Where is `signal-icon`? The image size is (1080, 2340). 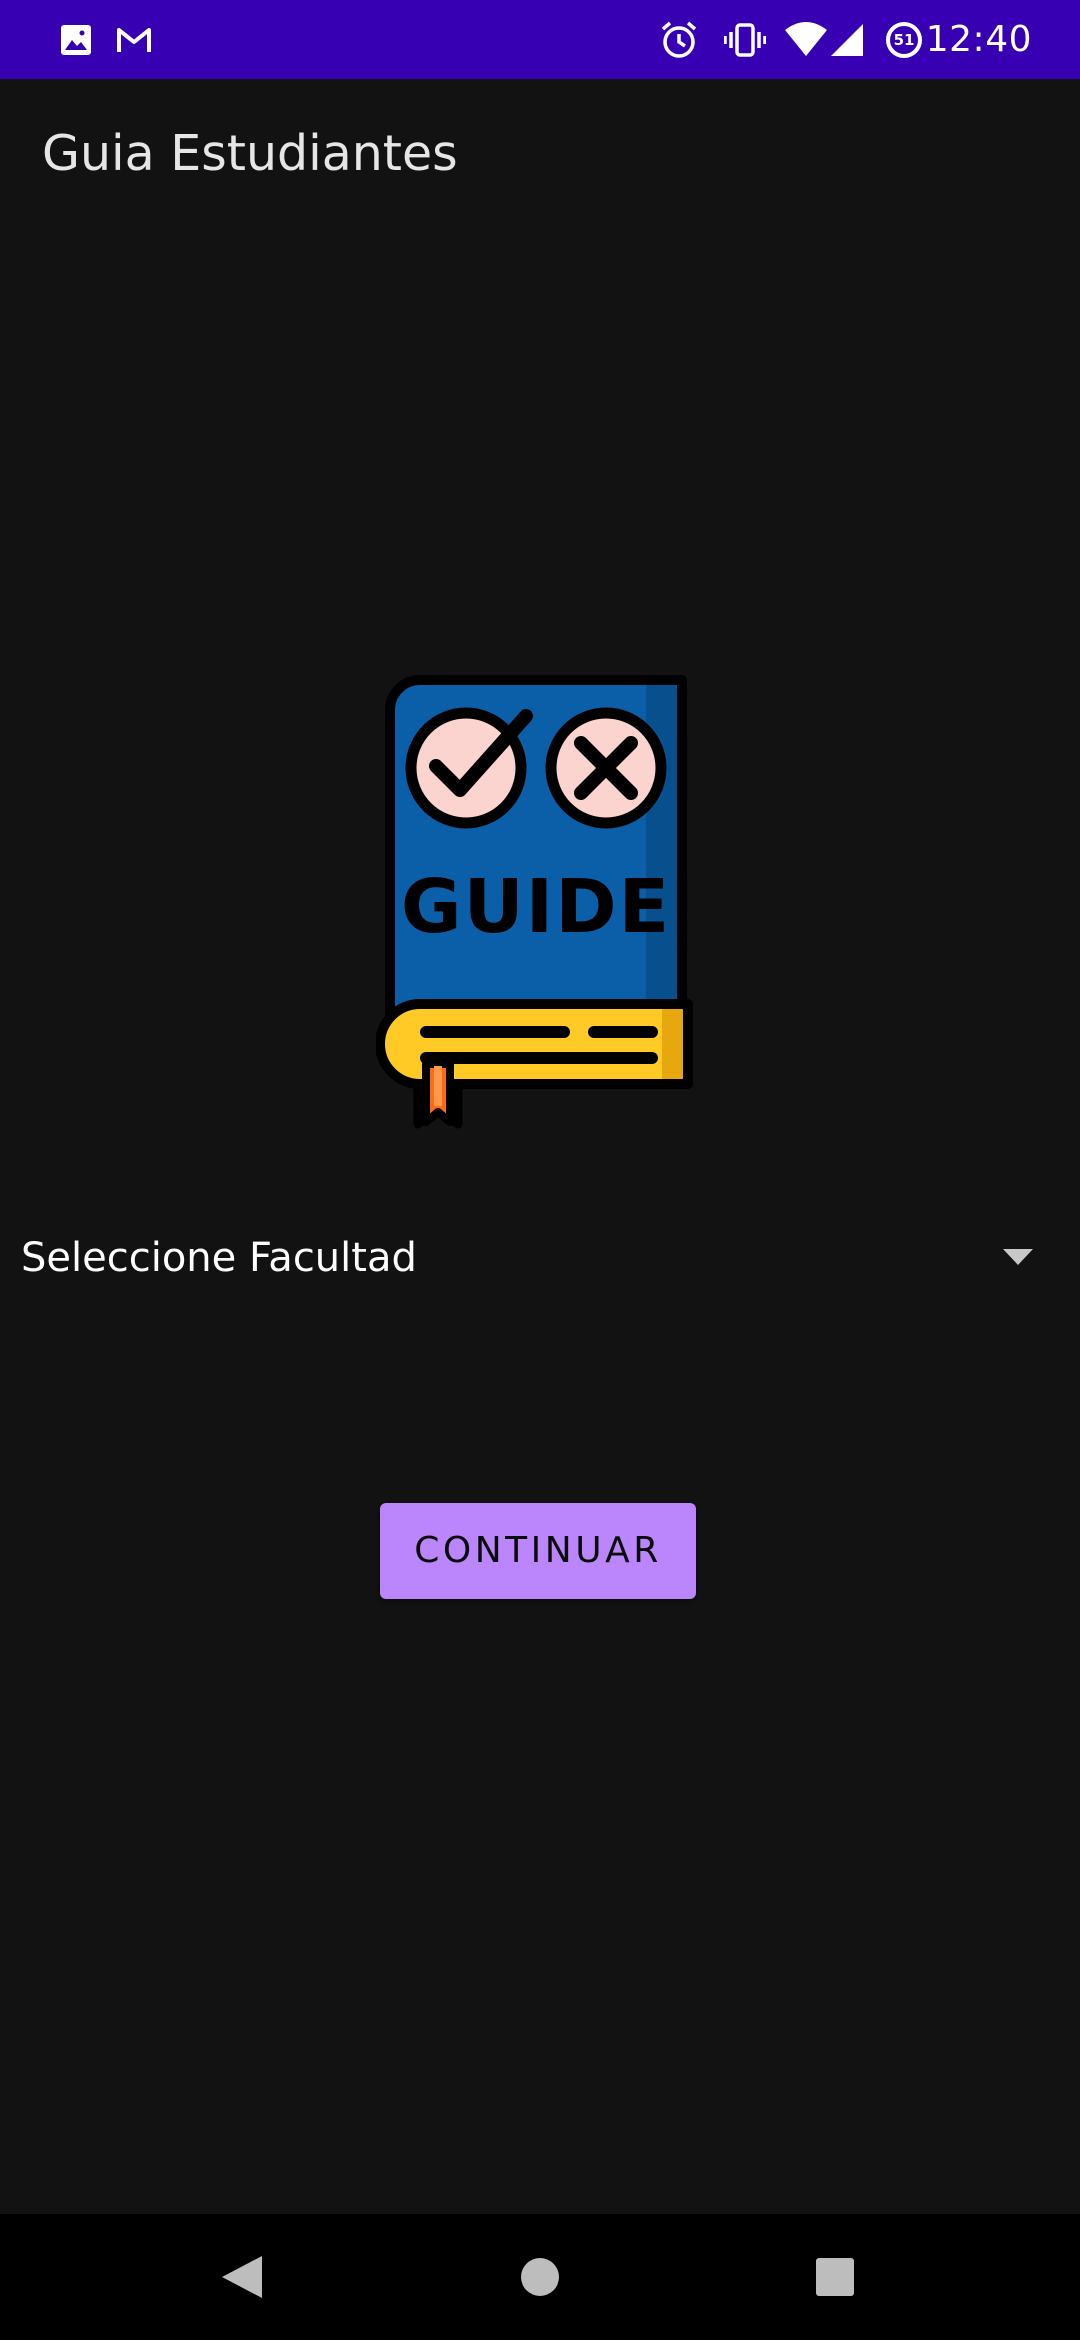 signal-icon is located at coordinates (847, 40).